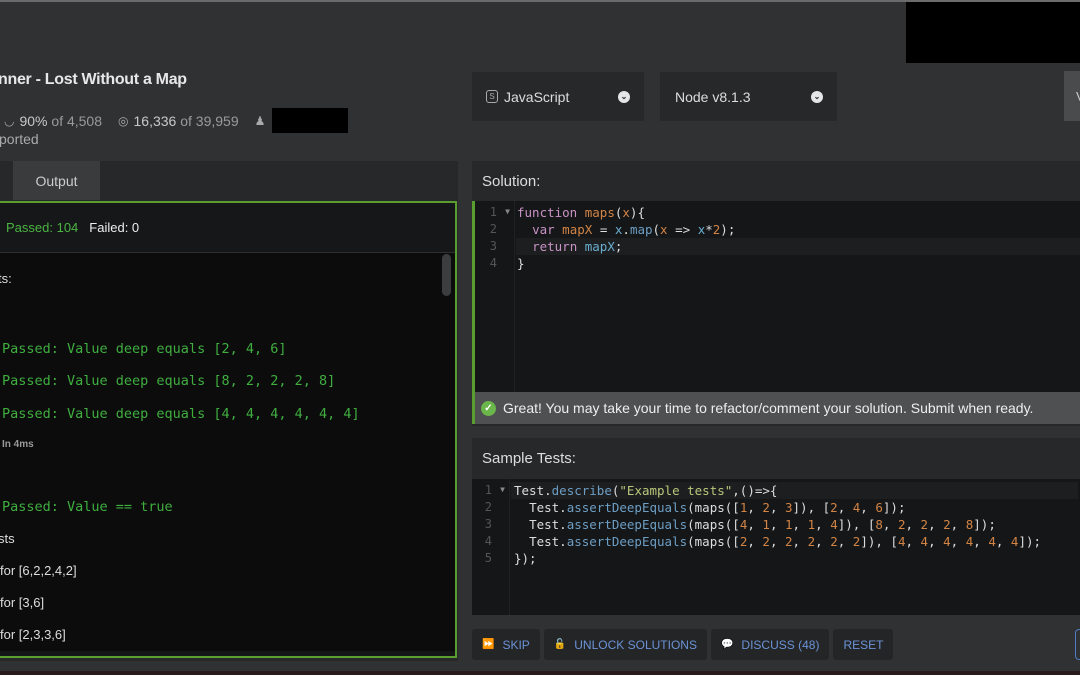 The width and height of the screenshot is (1080, 675). Describe the element at coordinates (488, 644) in the screenshot. I see `fast-forward-icon: ⏩` at that location.